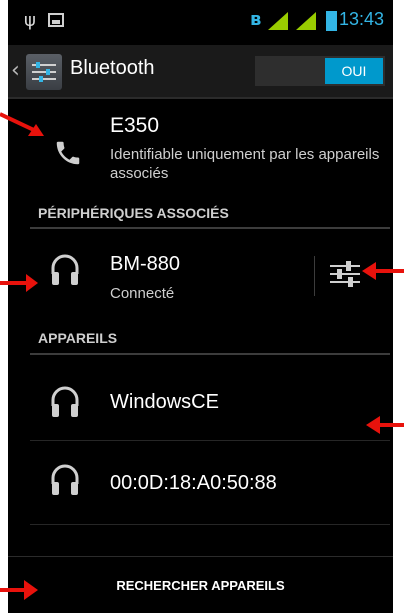  What do you see at coordinates (145, 264) in the screenshot?
I see `paired-device-name: BM-880` at bounding box center [145, 264].